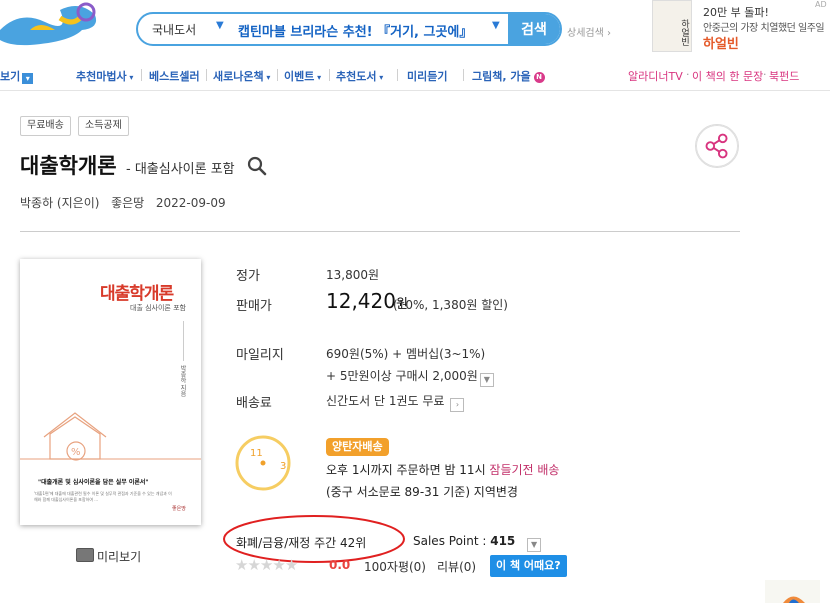  Describe the element at coordinates (45, 126) in the screenshot. I see `tag-free-shipping: 무료배송` at that location.